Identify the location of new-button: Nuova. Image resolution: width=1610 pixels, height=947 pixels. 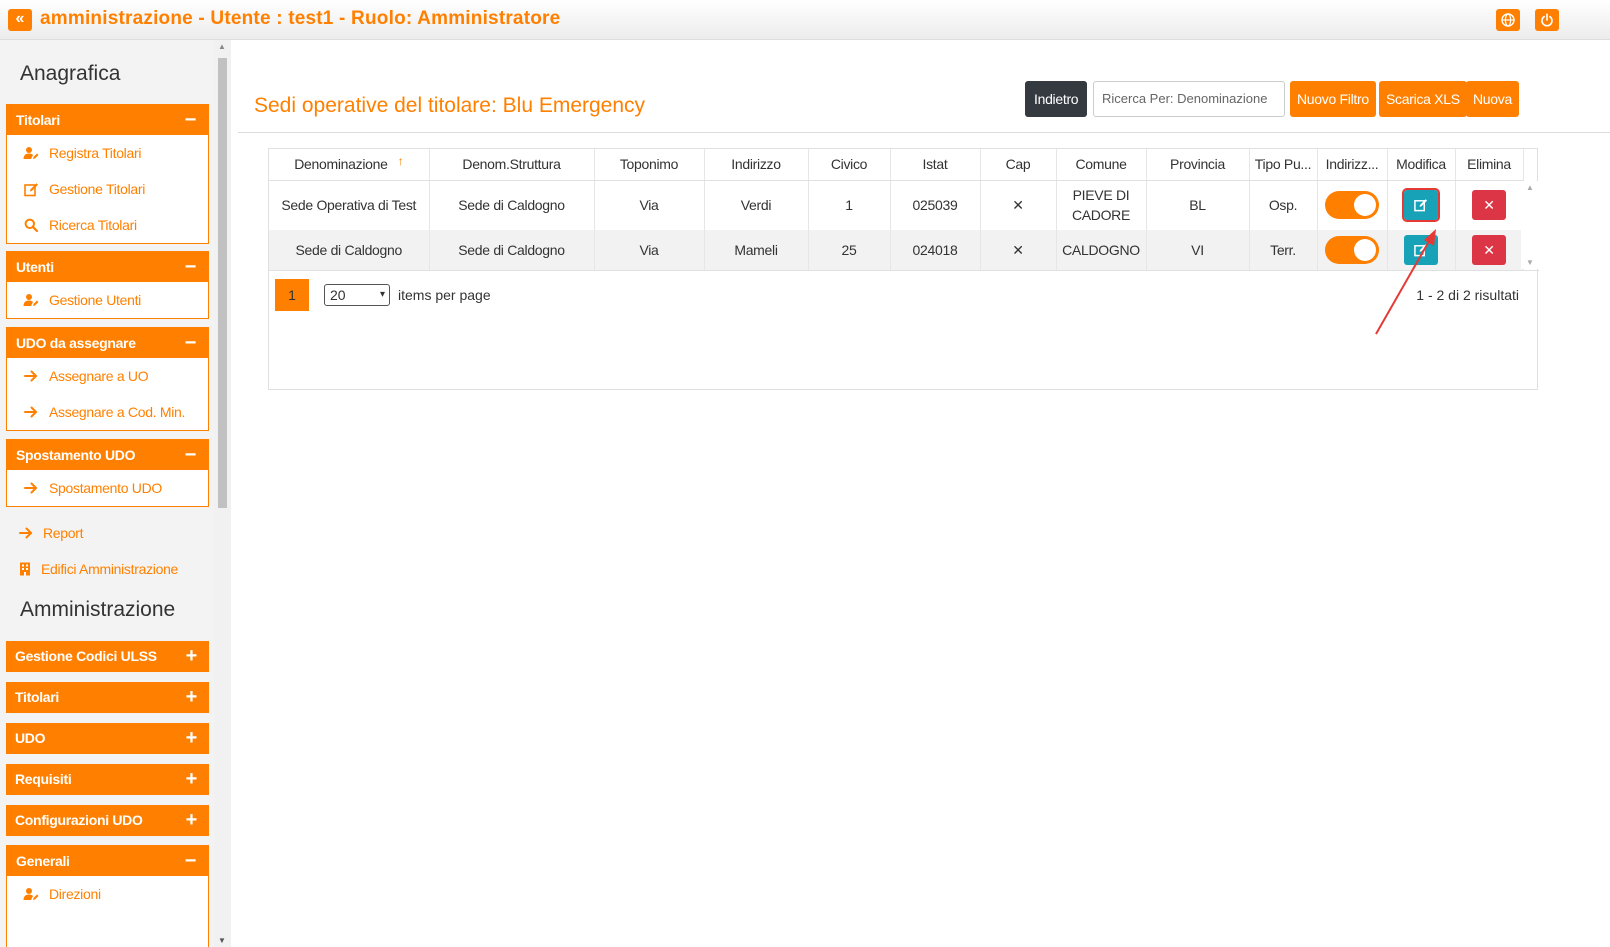
(1492, 99).